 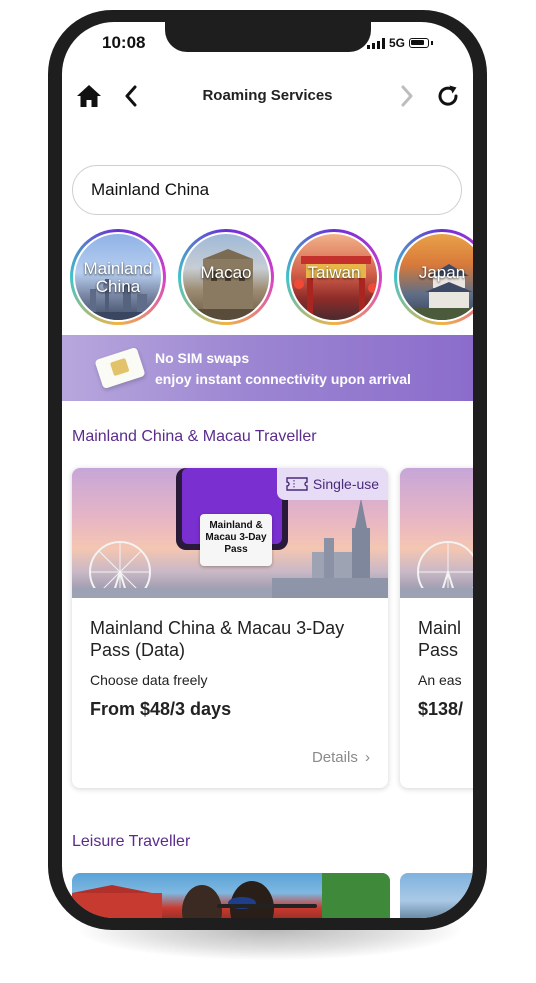 I want to click on destination-label: Mainland China, so click(x=118, y=277).